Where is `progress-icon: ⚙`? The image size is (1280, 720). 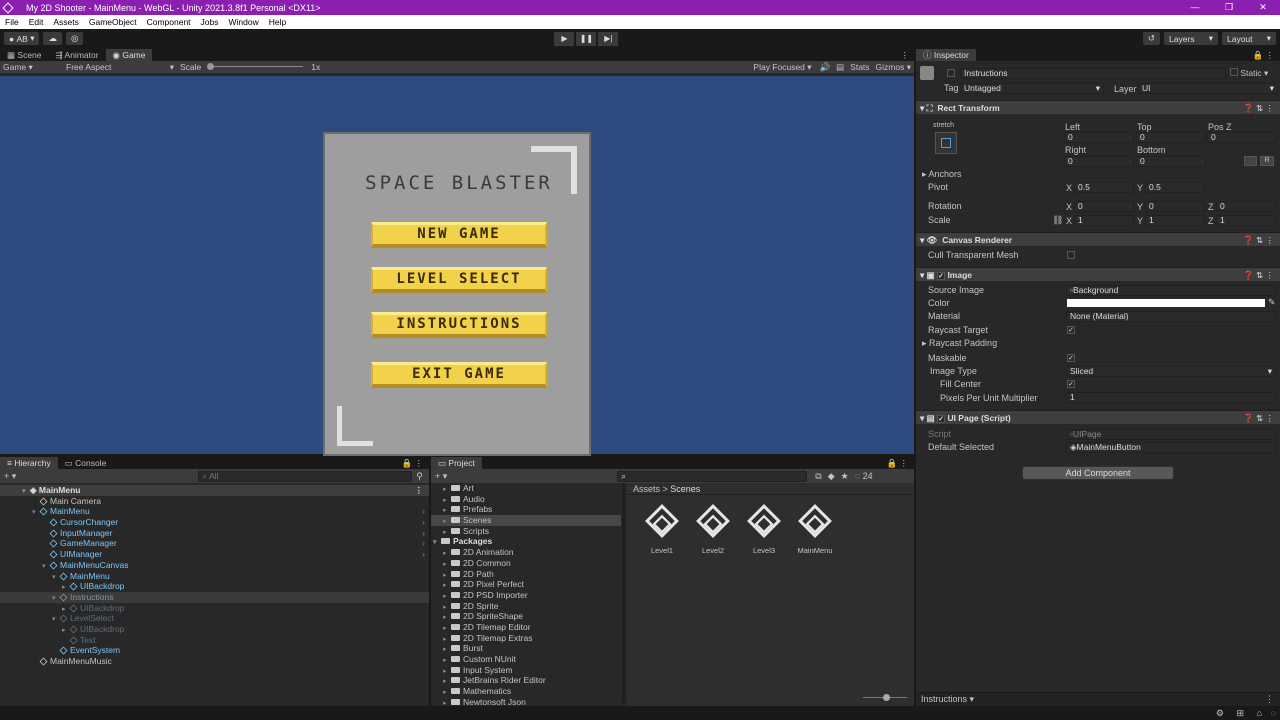
progress-icon: ⚙ is located at coordinates (1220, 713).